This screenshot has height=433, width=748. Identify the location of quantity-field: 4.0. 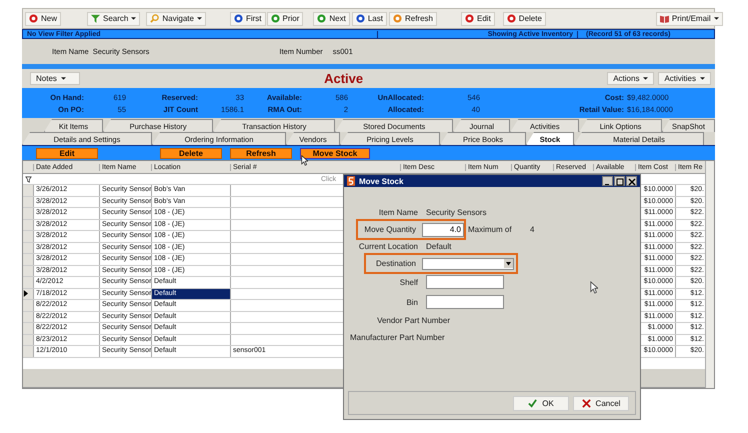
(443, 229).